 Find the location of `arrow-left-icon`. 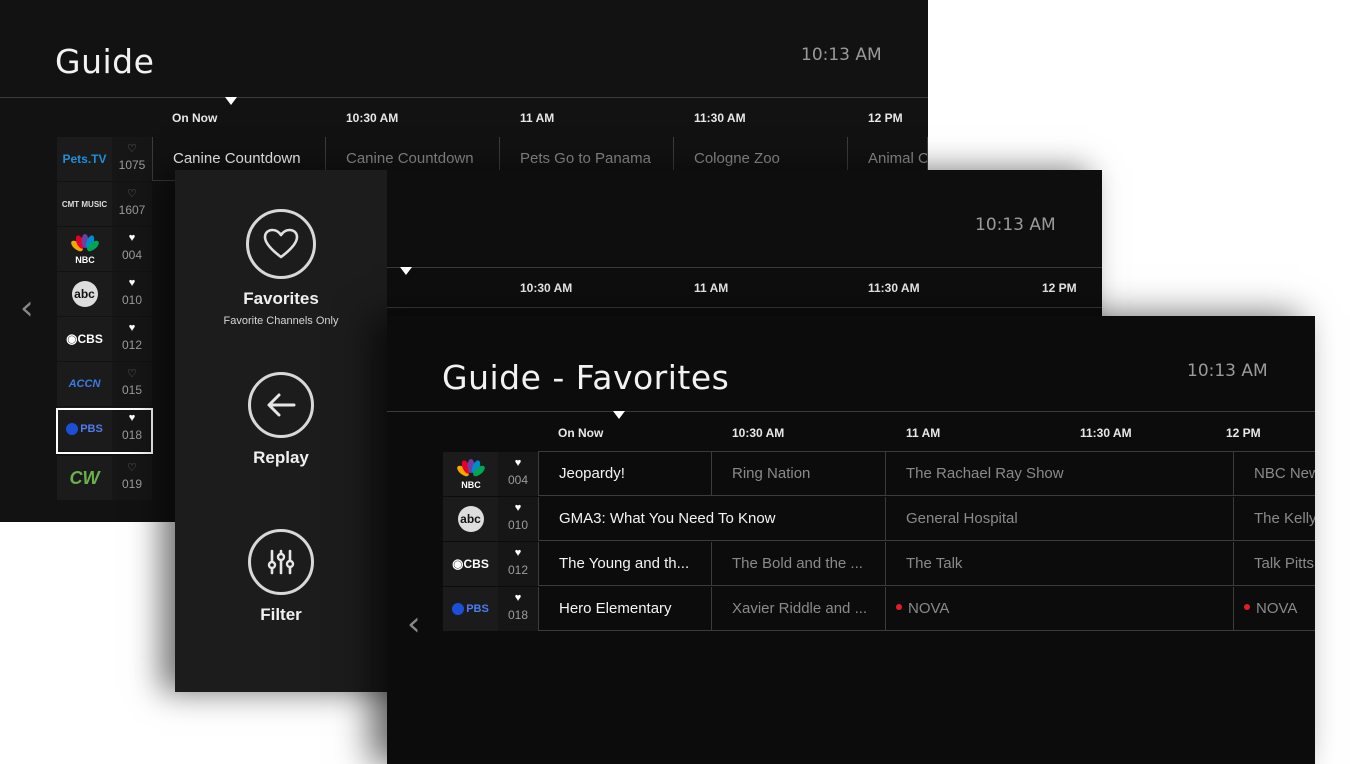

arrow-left-icon is located at coordinates (281, 405).